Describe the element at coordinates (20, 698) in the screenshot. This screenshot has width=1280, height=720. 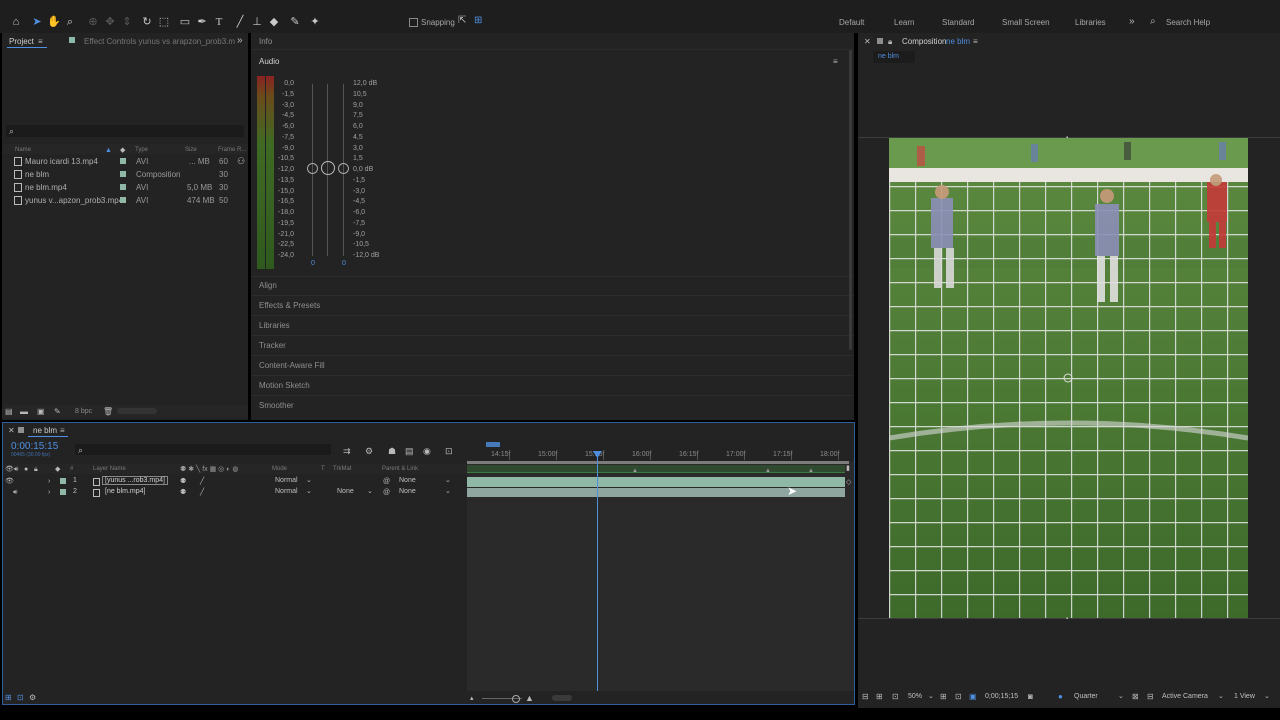
I see `transfer-controls-icon: ⊡` at that location.